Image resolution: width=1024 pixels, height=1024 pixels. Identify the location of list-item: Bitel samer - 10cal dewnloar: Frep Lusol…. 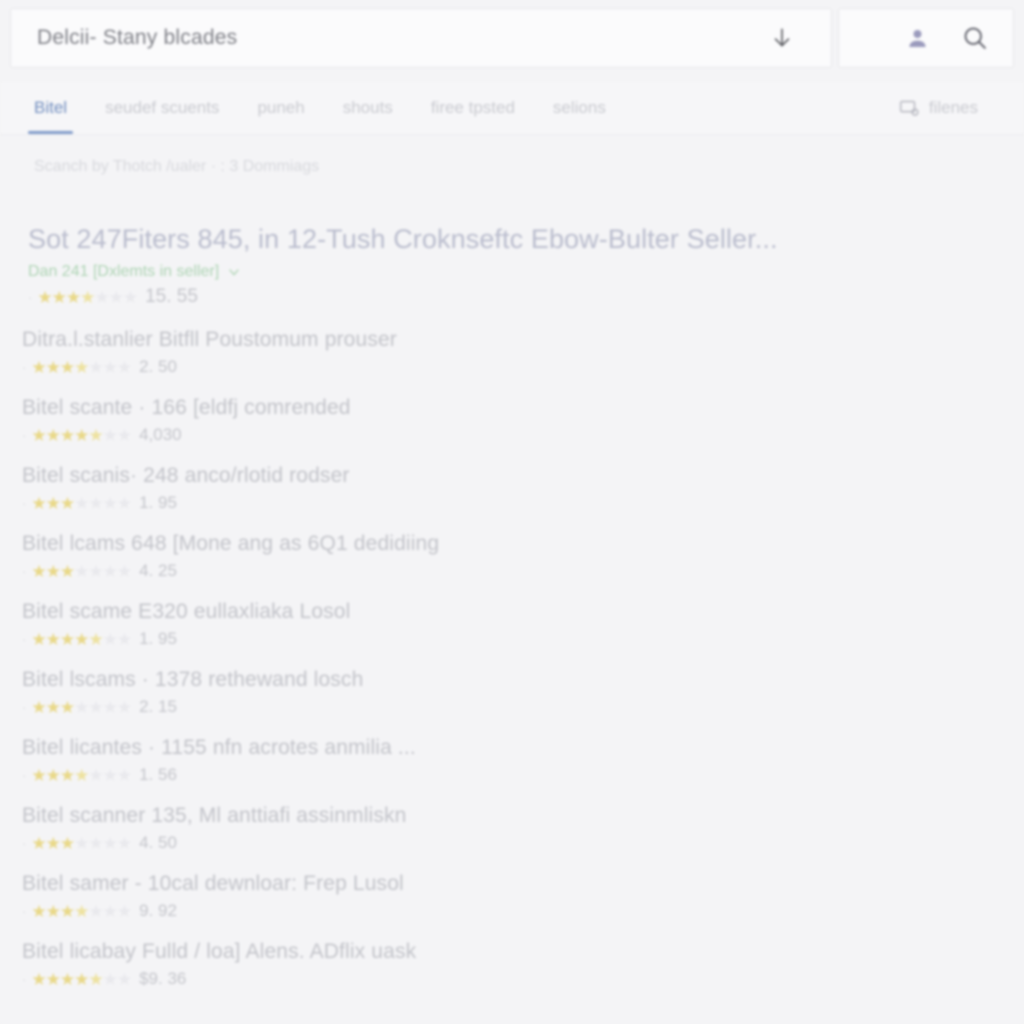
(512, 906).